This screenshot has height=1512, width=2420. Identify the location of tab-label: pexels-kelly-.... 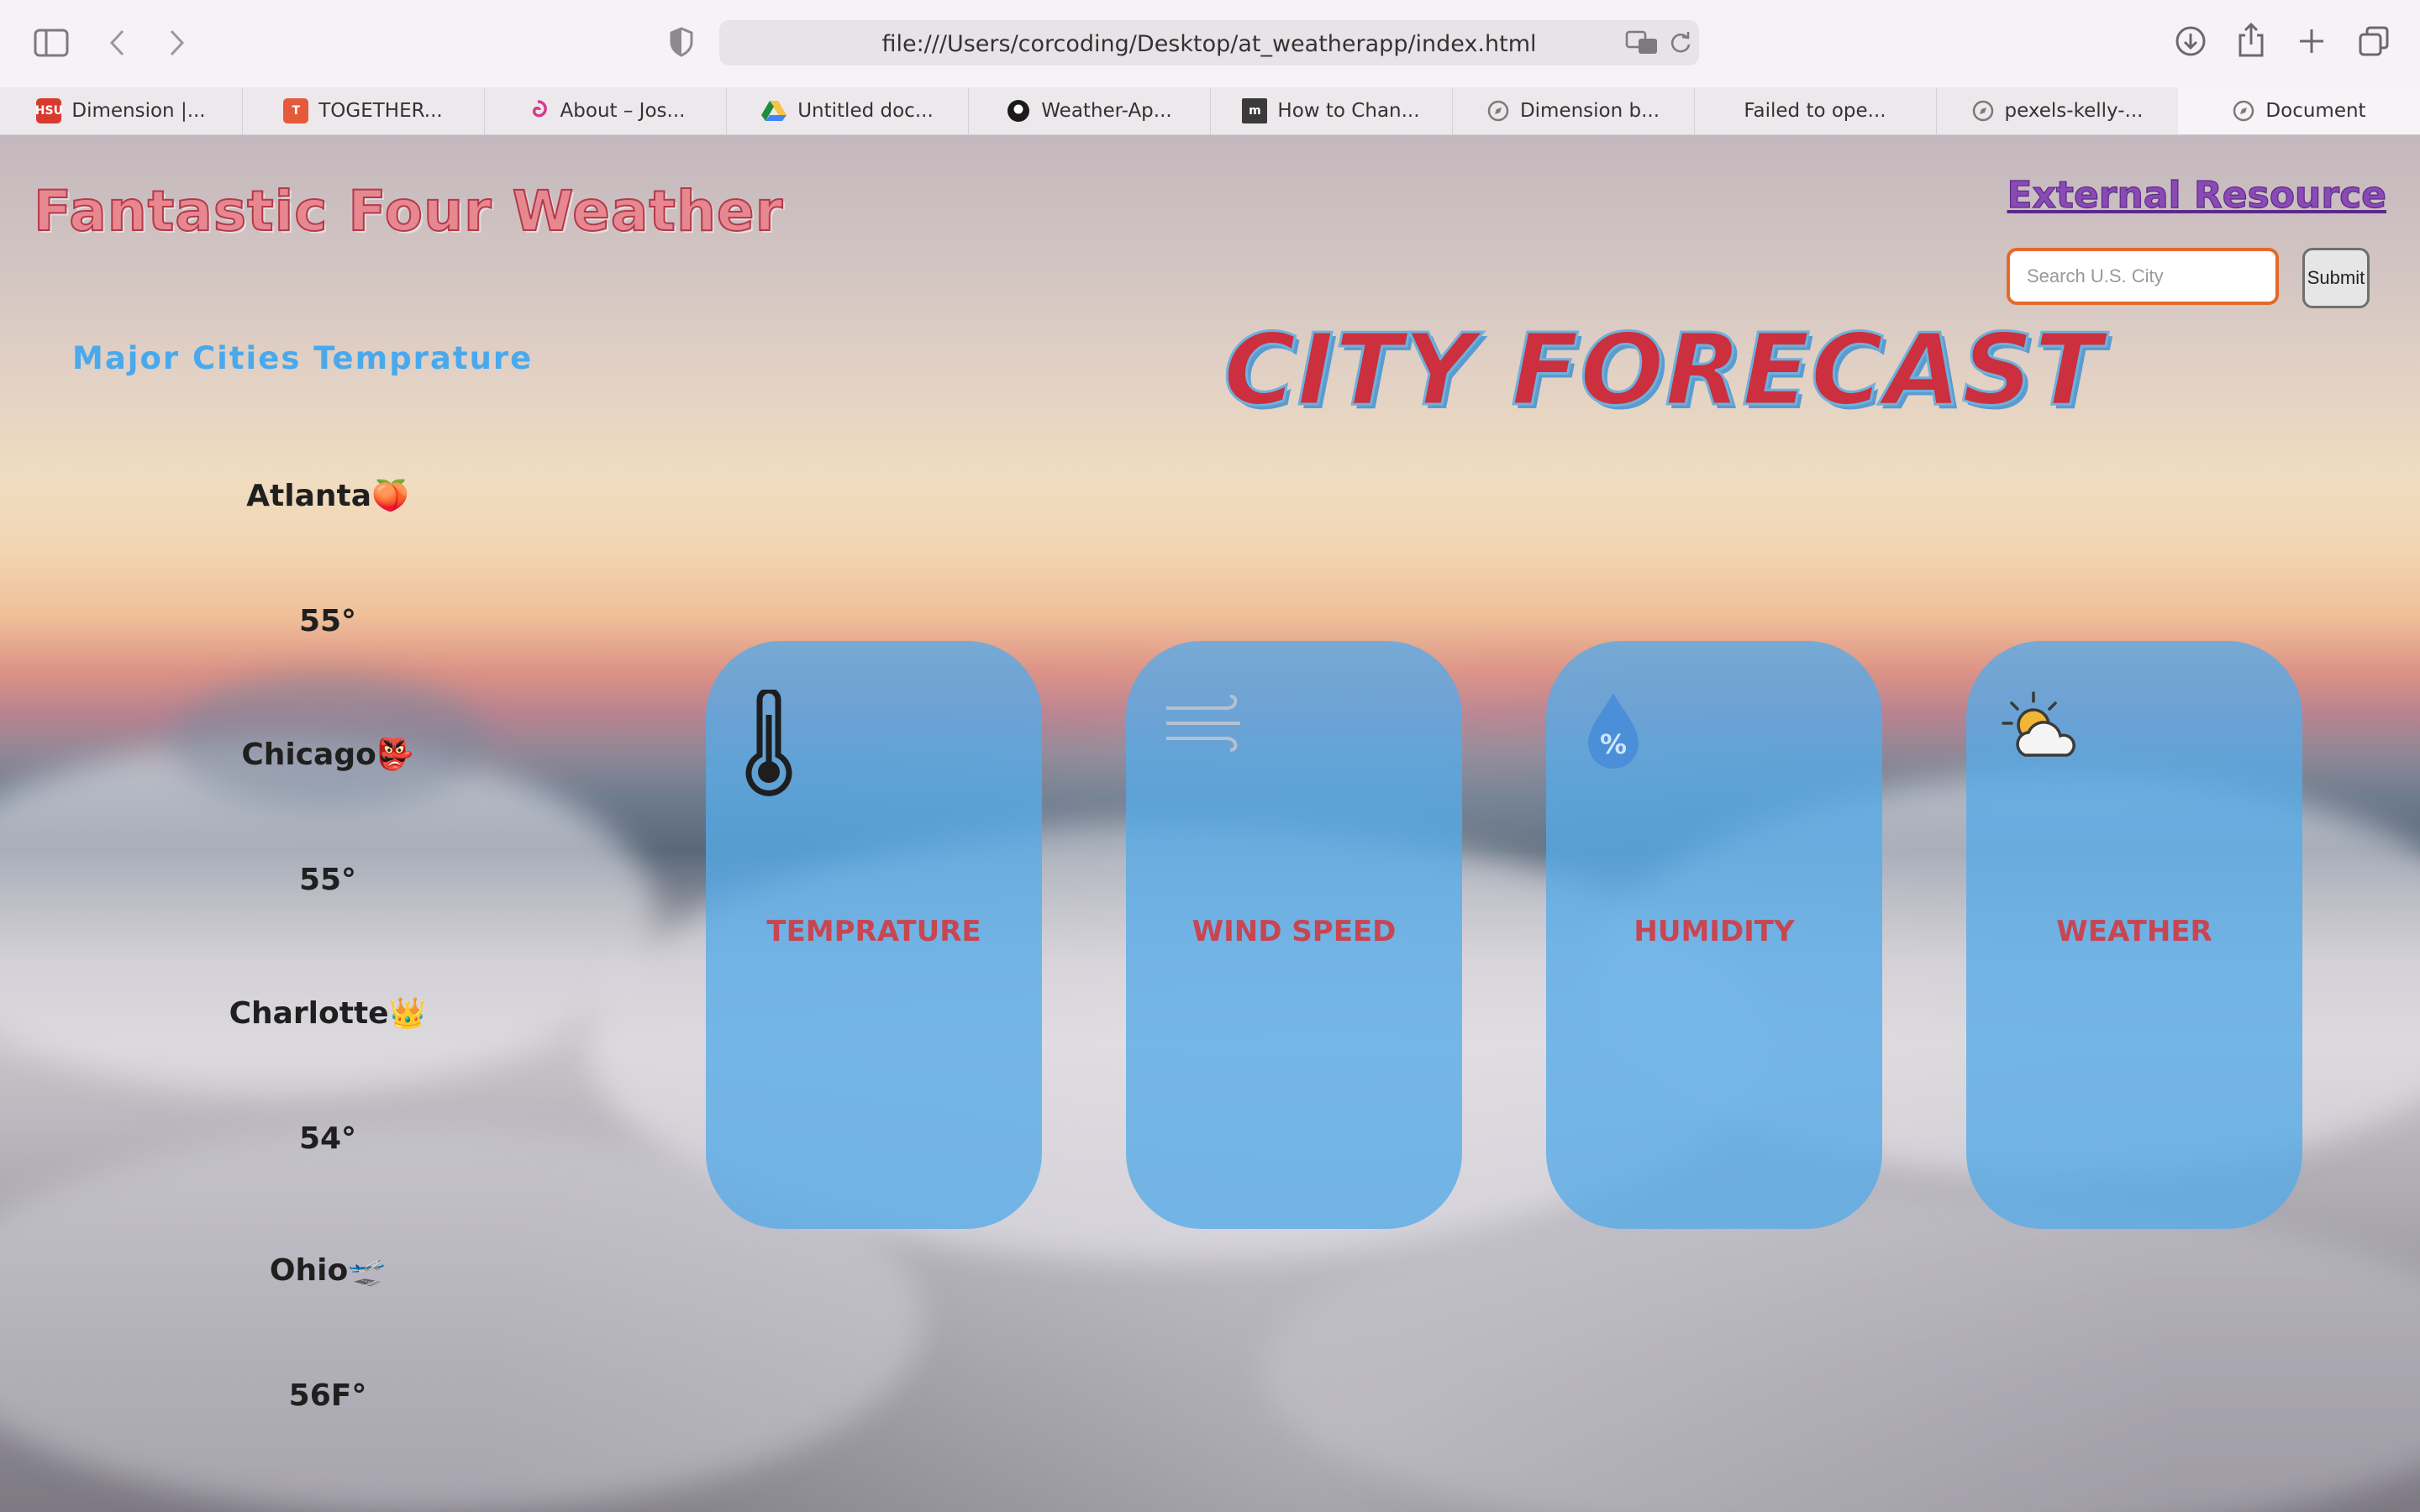
(2074, 111).